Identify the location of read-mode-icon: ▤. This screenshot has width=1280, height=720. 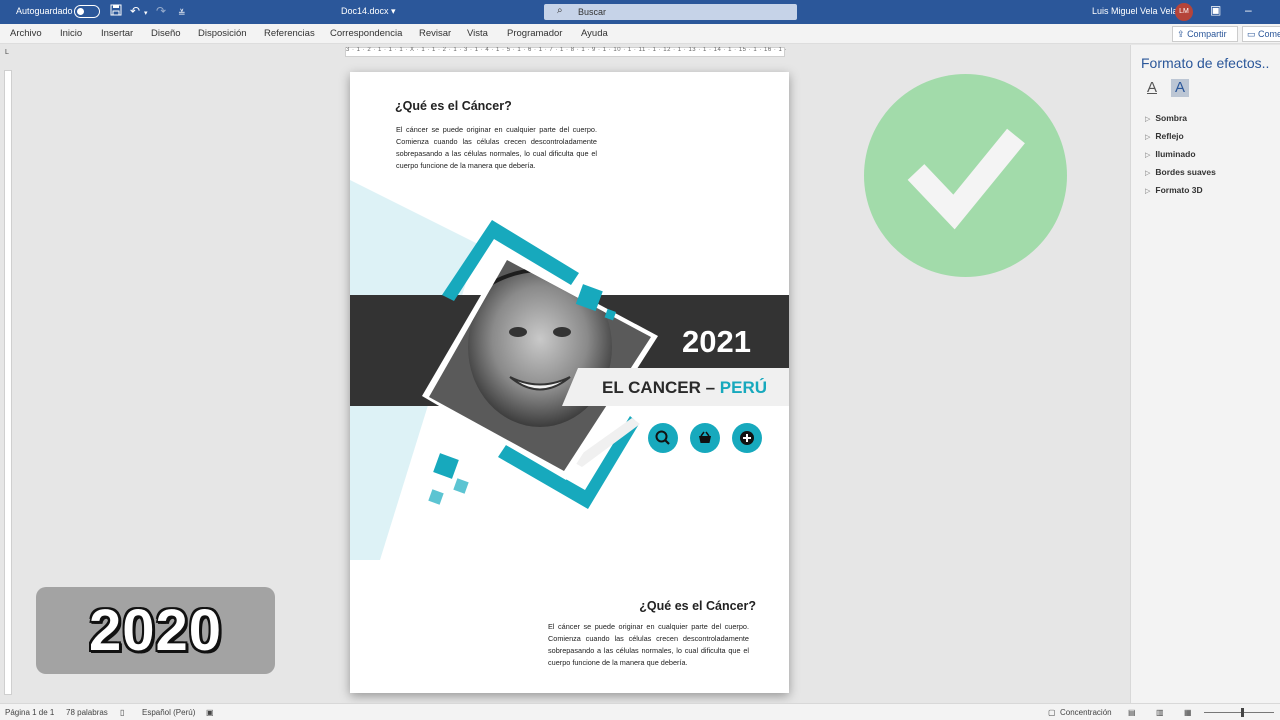
(1132, 712).